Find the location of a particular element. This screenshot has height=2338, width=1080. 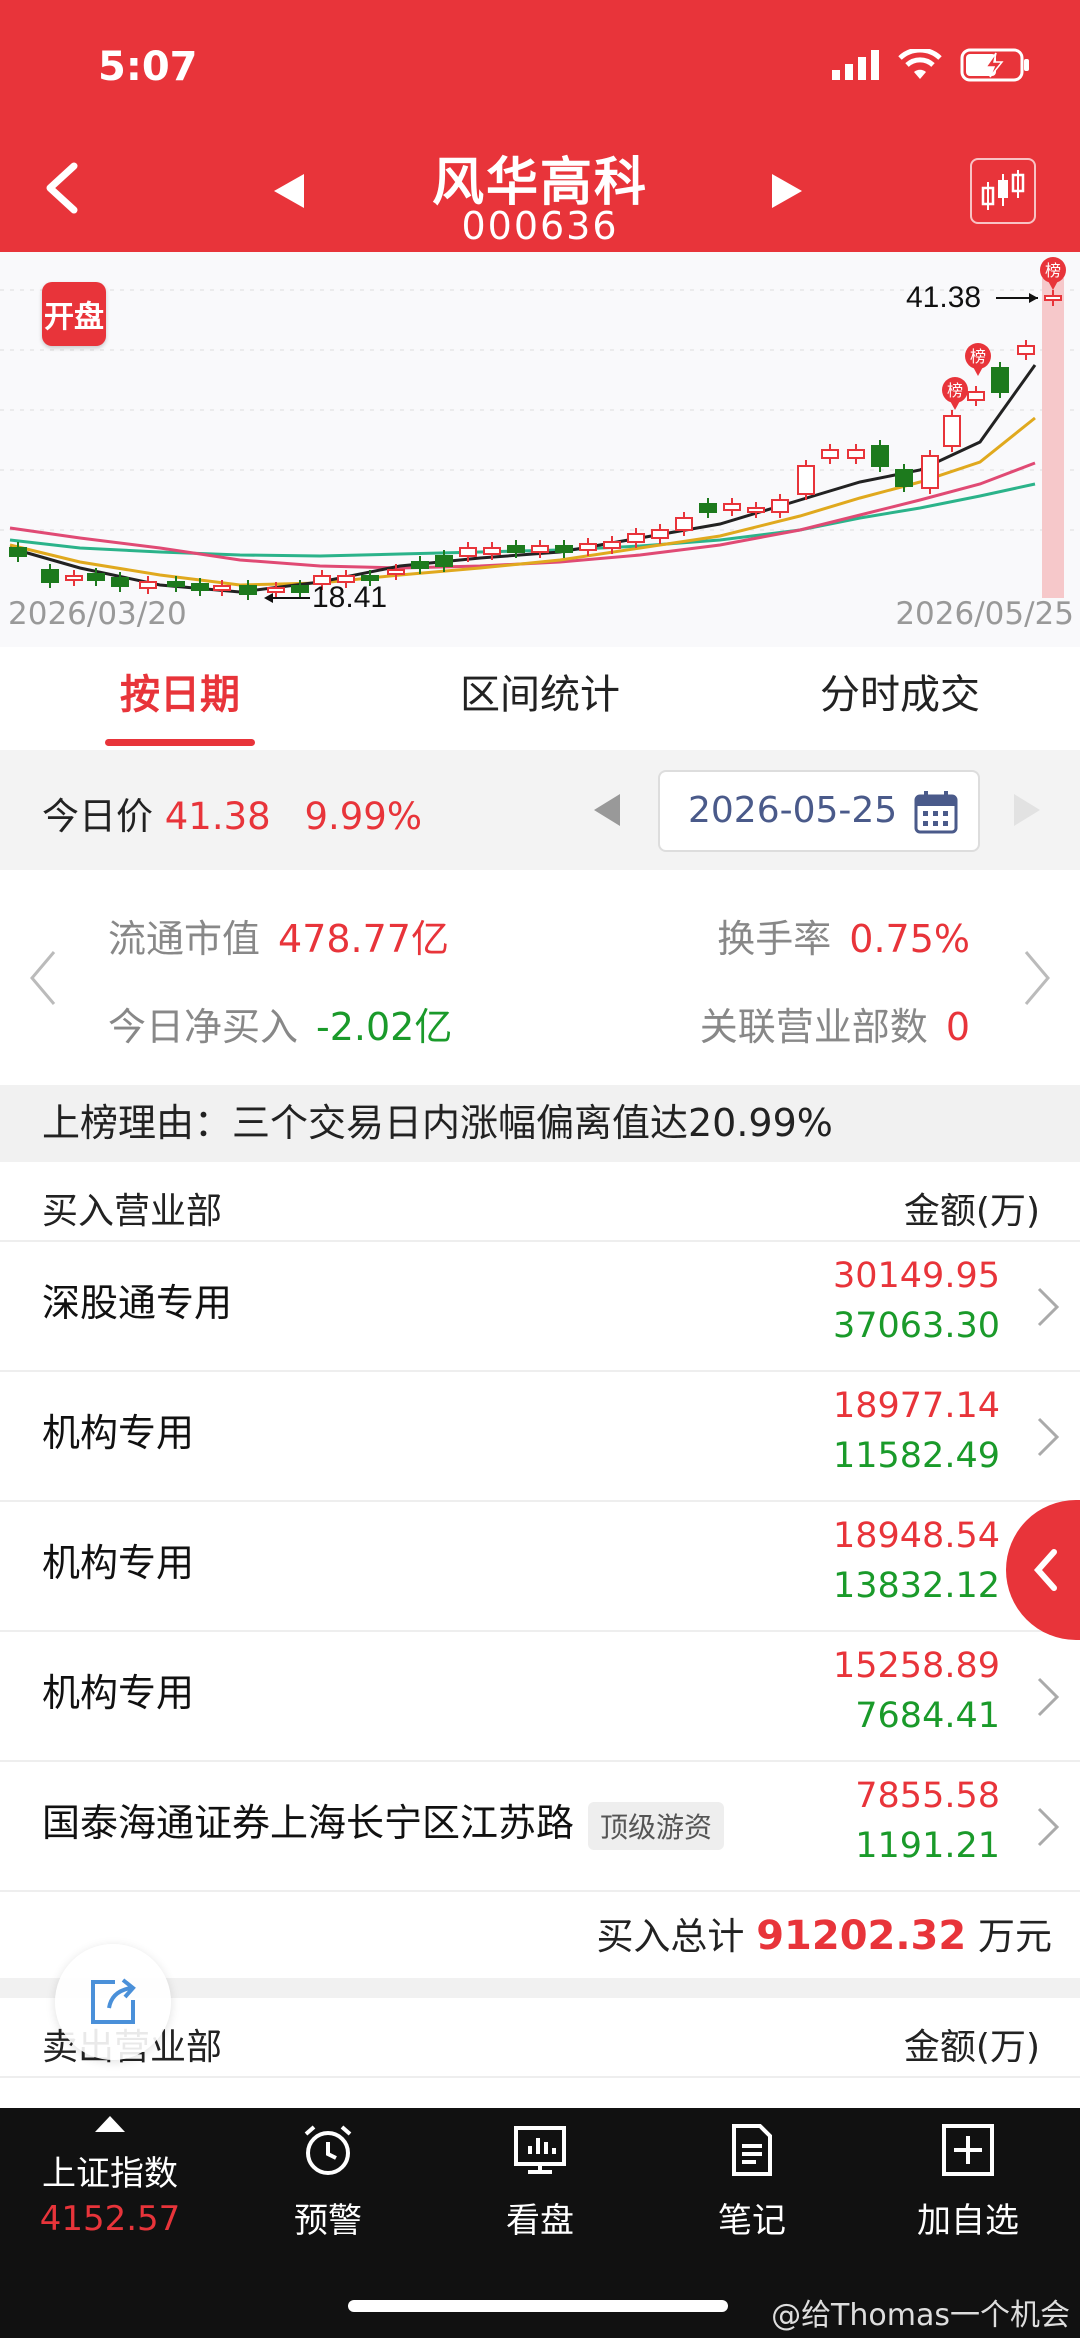

buy-amount: 7855.58 is located at coordinates (927, 1796).